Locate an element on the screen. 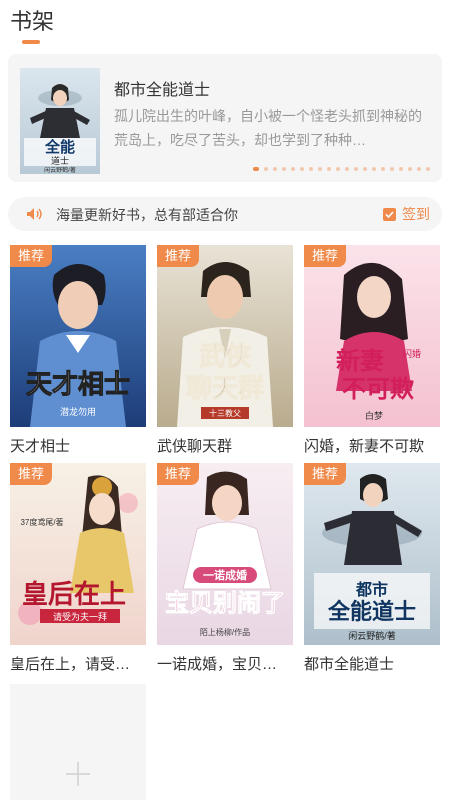 The image size is (450, 800). title-underline is located at coordinates (31, 42).